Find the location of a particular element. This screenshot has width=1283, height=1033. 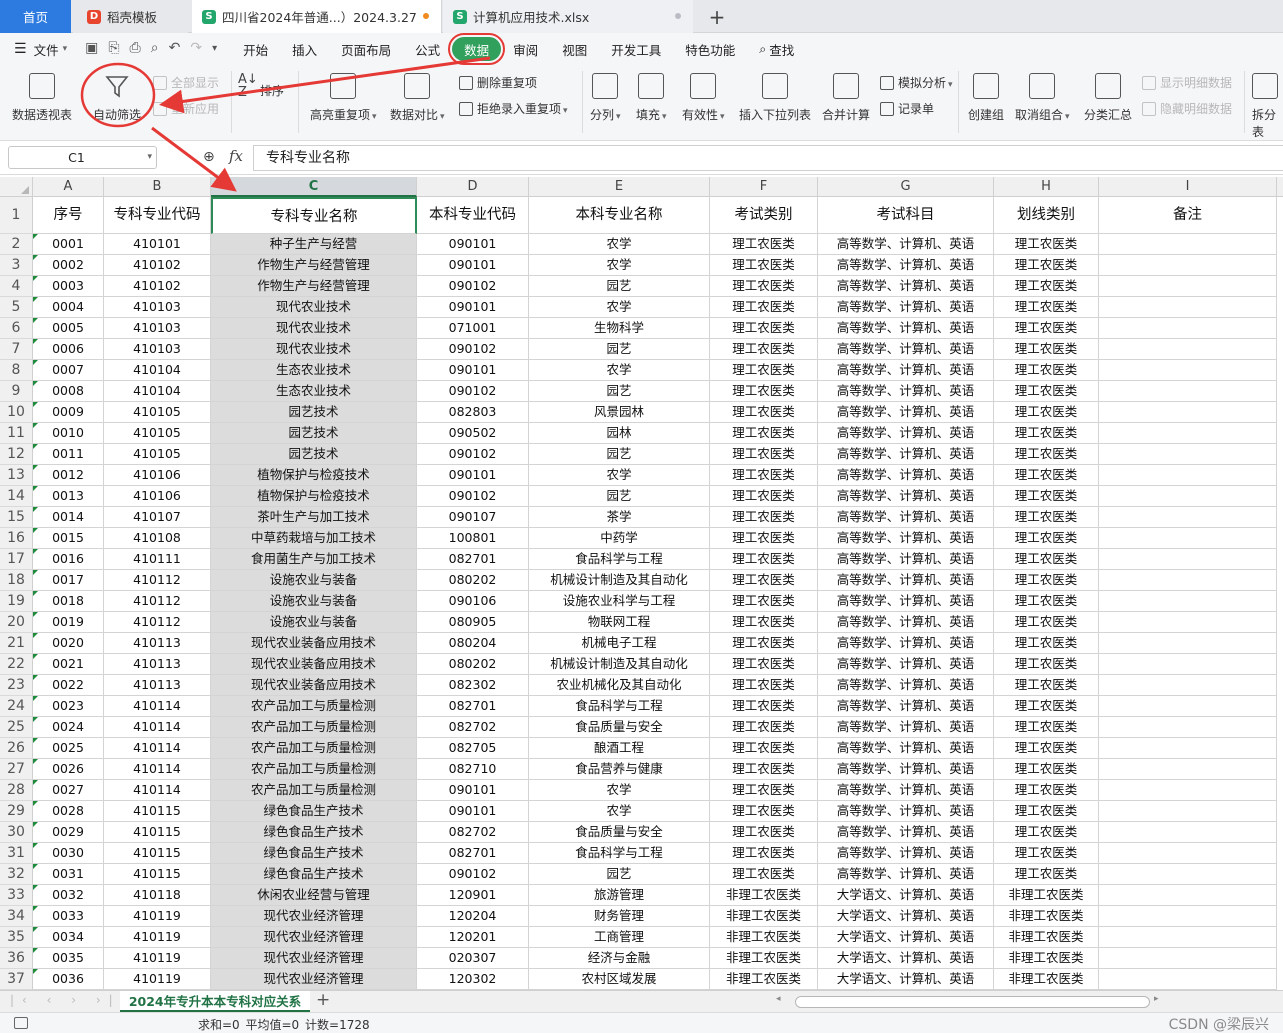

table-cell: 园艺 is located at coordinates (619, 874).